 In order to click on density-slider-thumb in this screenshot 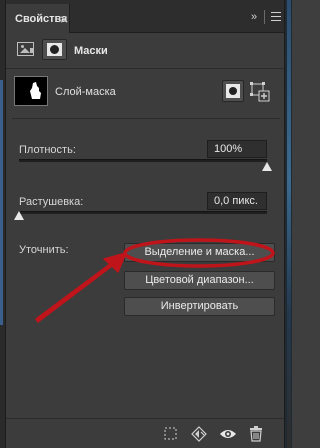, I will do `click(267, 166)`.